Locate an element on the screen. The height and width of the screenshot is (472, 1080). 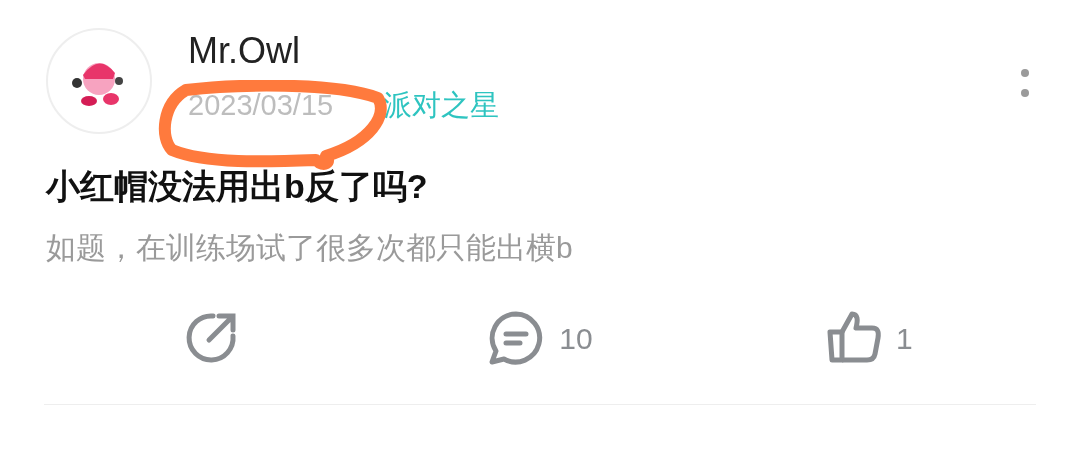
post-body: 如题，在训练场试了很多次都只能出横b is located at coordinates (310, 248).